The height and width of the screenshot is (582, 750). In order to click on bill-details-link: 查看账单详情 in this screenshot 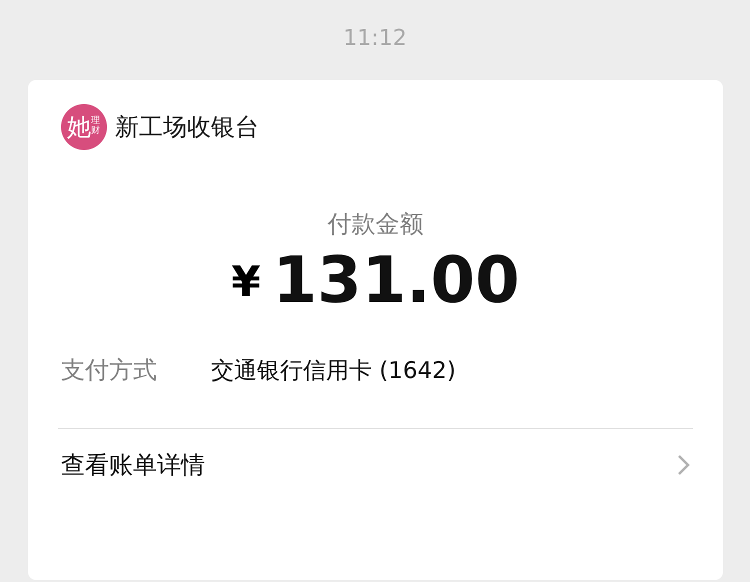, I will do `click(375, 465)`.